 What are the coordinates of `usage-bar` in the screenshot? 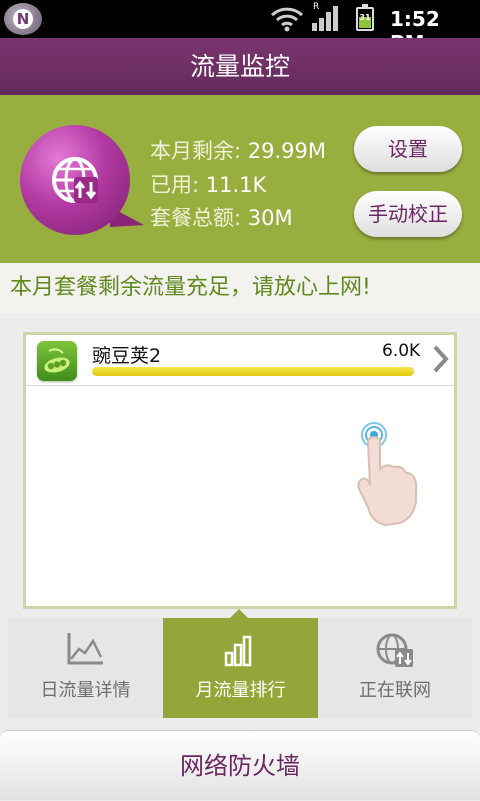 It's located at (253, 371).